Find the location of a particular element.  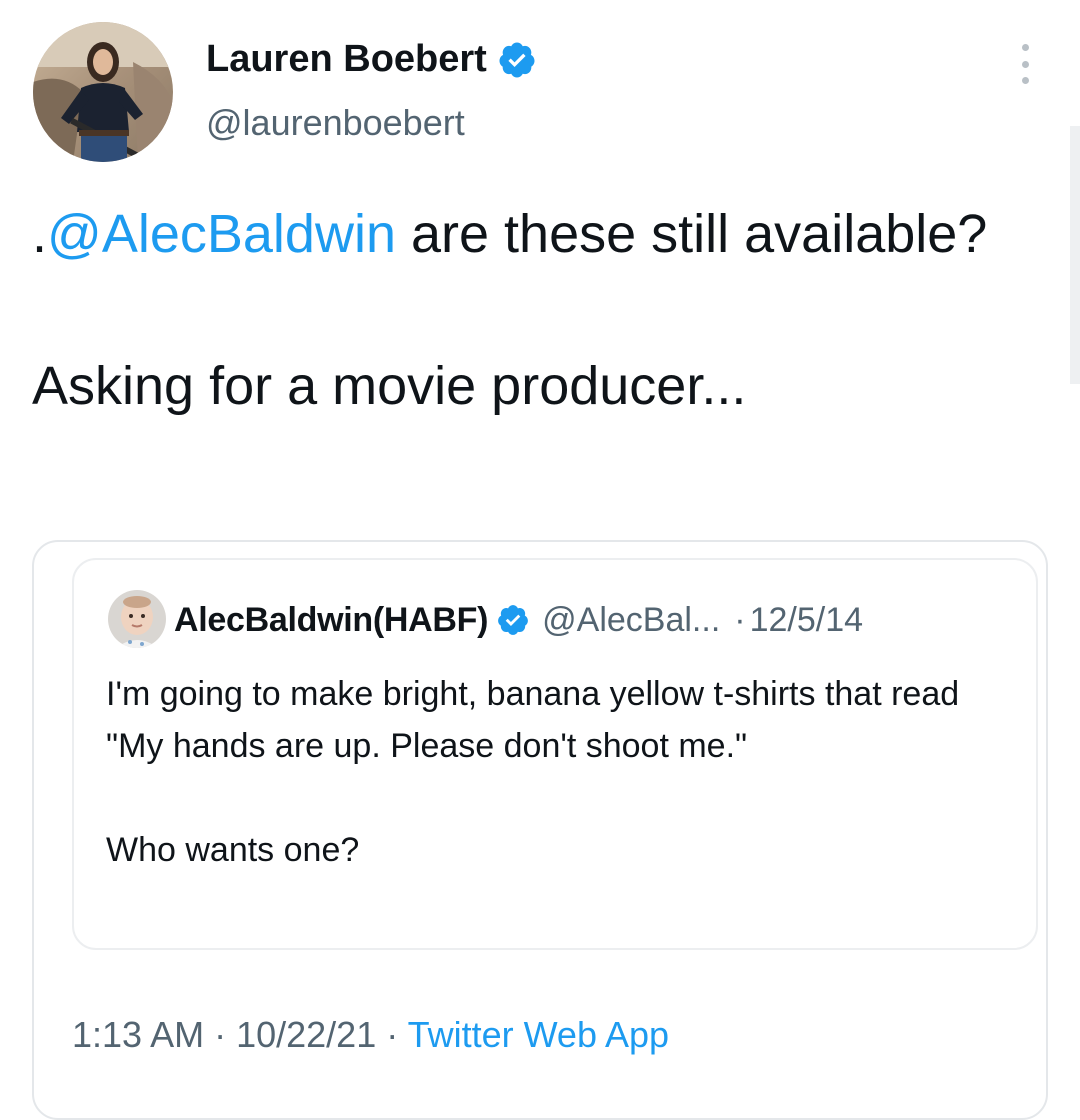

more-options-icon is located at coordinates (1025, 64).